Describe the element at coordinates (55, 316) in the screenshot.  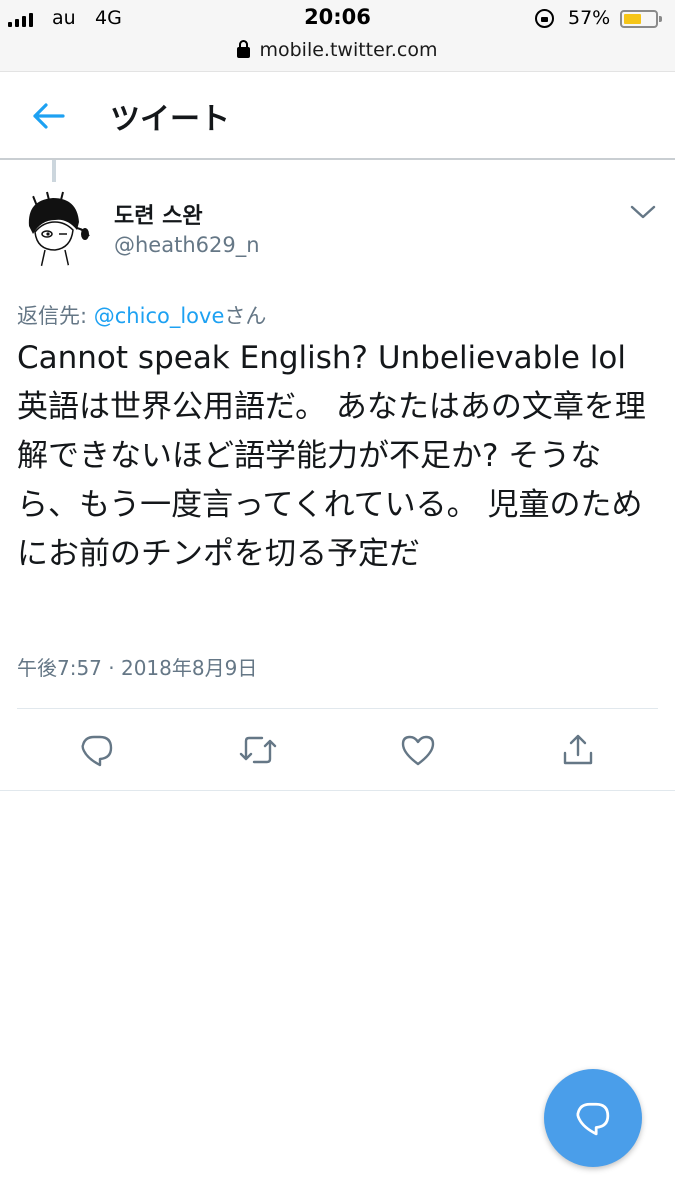
I see `reply-prefix: 返信先:` at that location.